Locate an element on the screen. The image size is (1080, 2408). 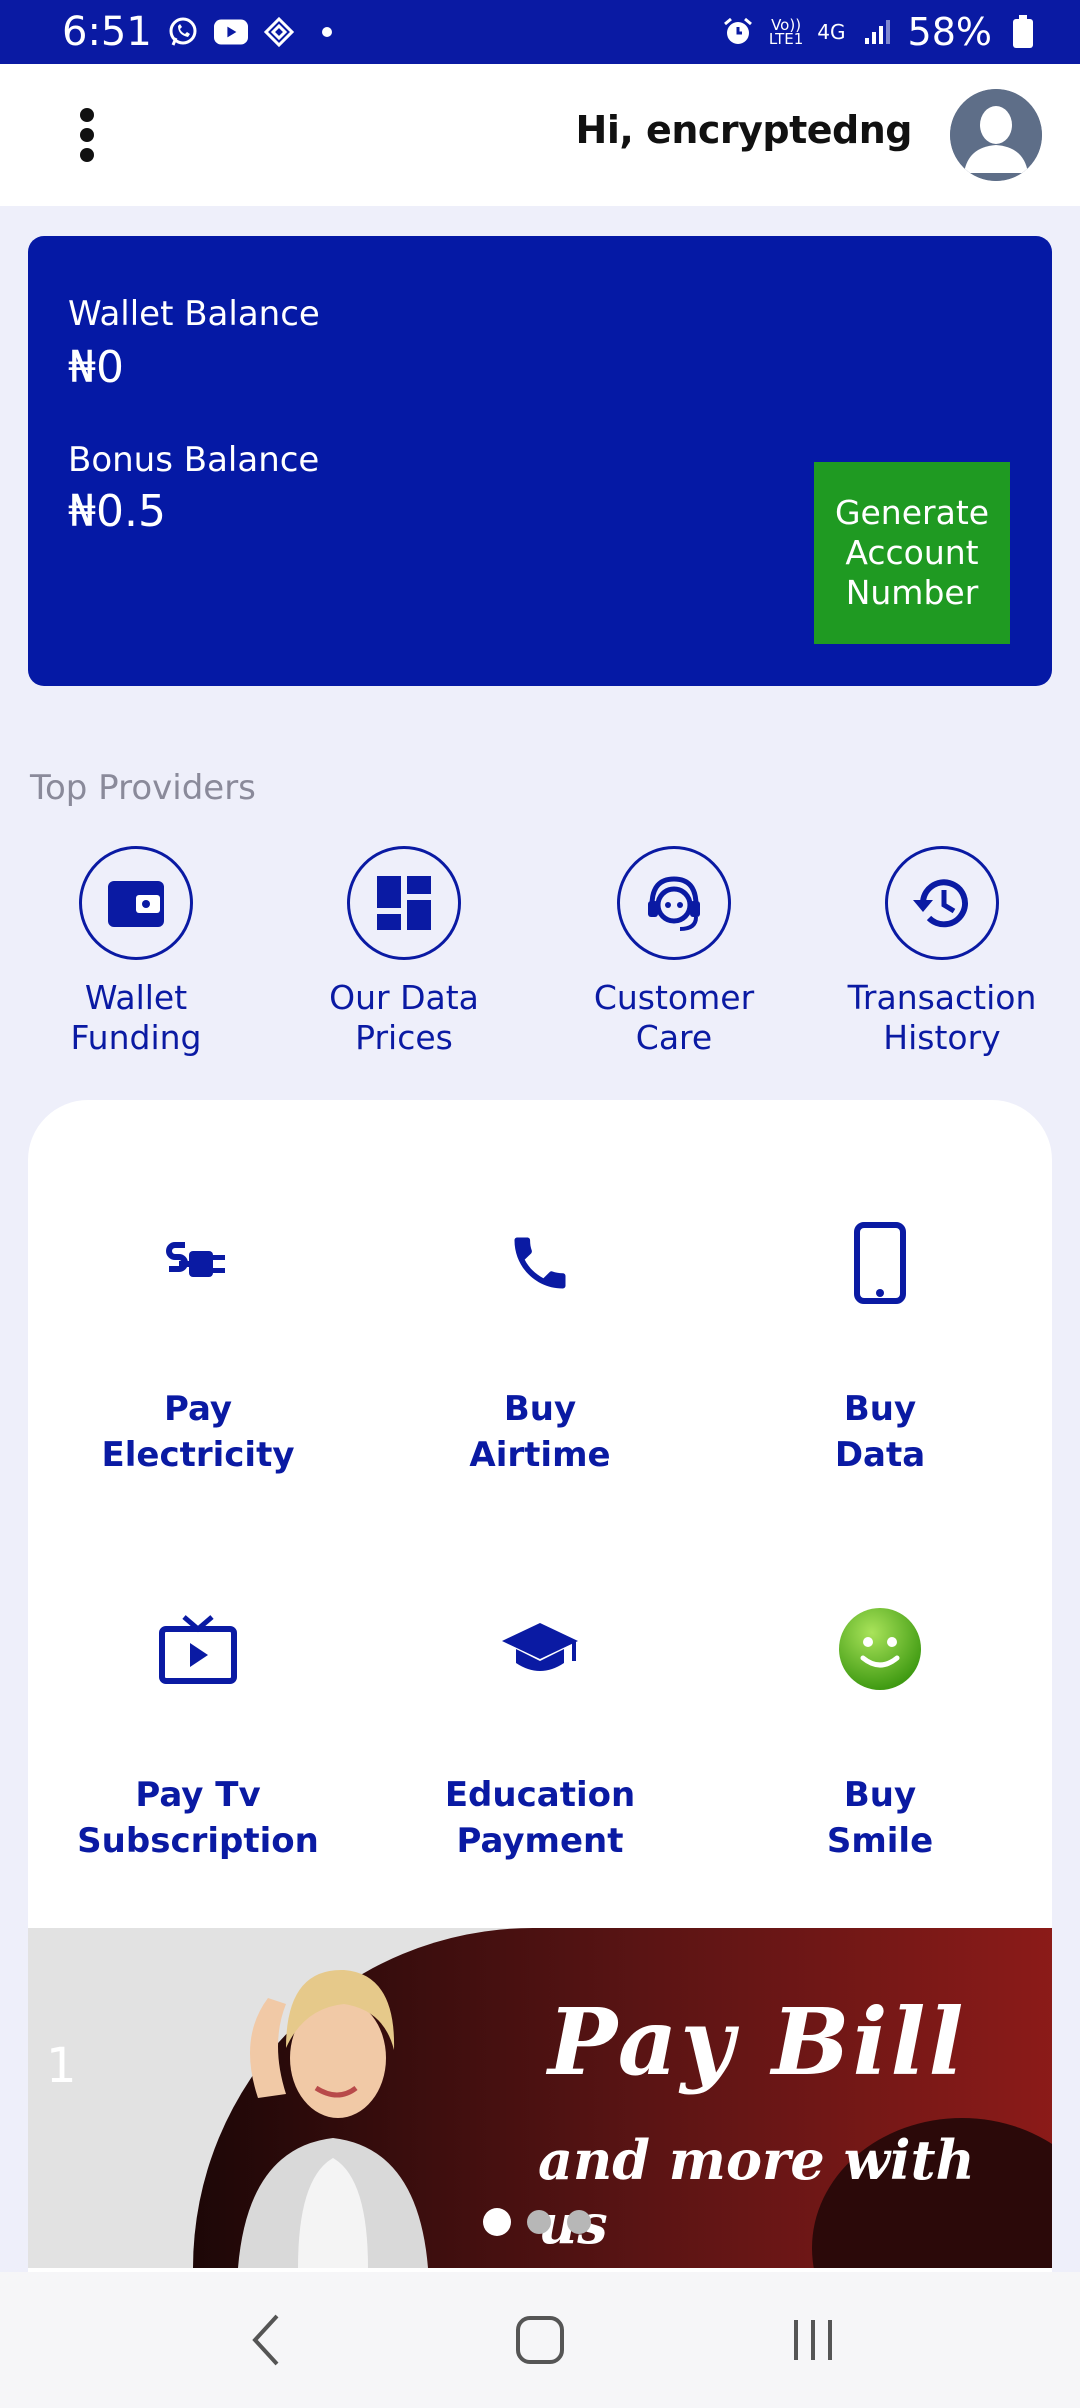
status-bar-left: 6:51 is located at coordinates (203, 32).